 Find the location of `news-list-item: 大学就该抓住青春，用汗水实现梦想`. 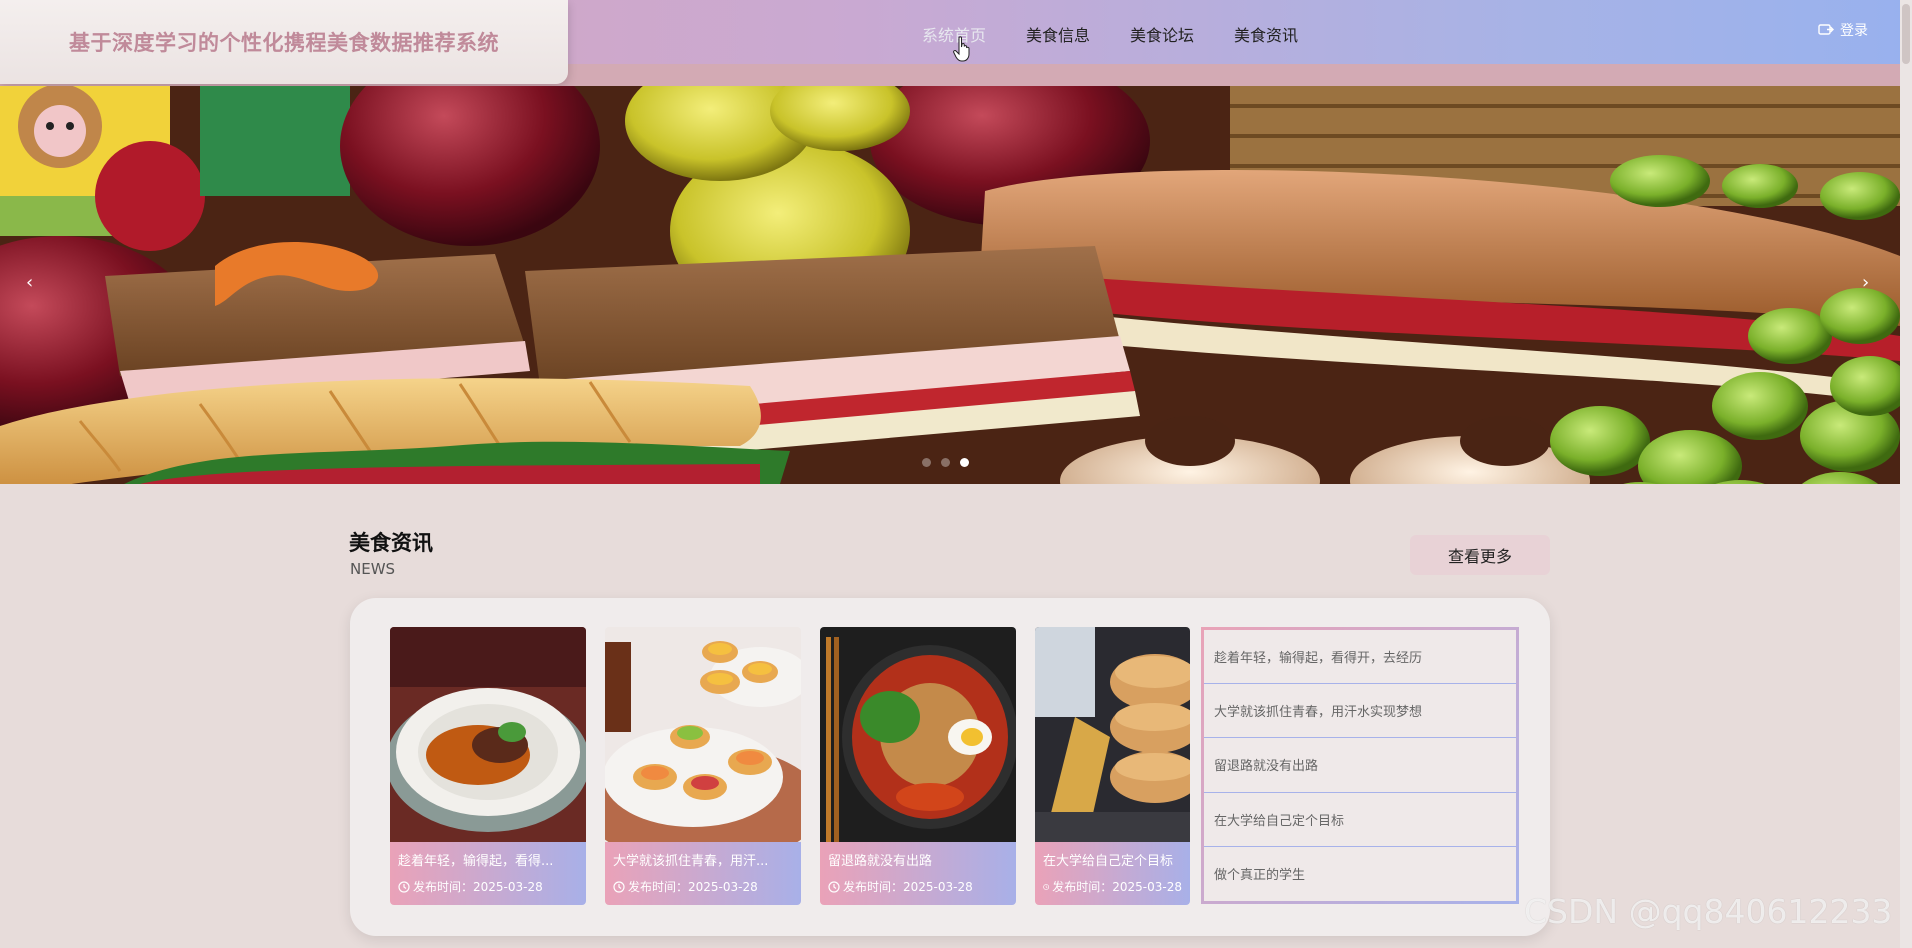

news-list-item: 大学就该抓住青春，用汗水实现梦想 is located at coordinates (1360, 711).